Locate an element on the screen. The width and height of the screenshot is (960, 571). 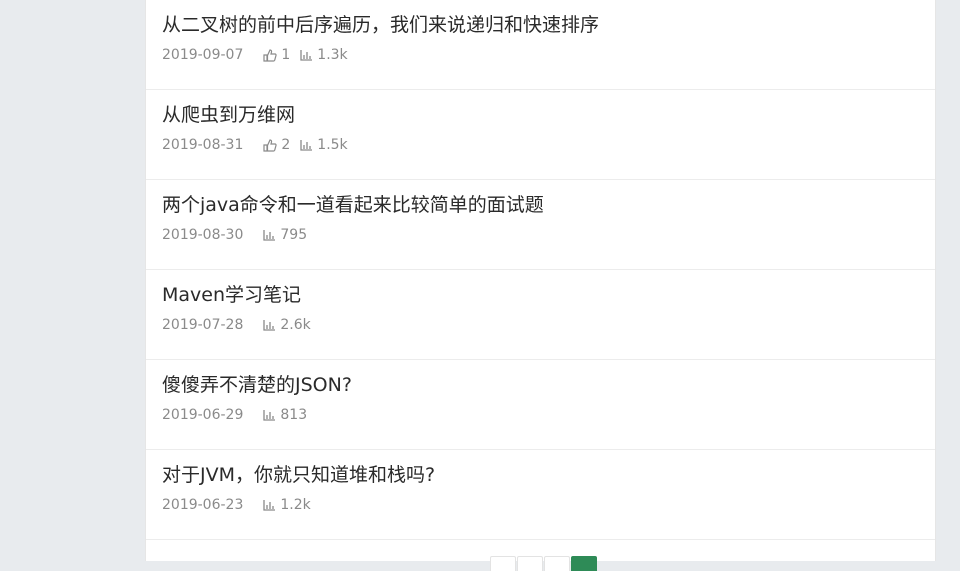
article-meta: 2019-07-28 2.6k is located at coordinates (241, 325).